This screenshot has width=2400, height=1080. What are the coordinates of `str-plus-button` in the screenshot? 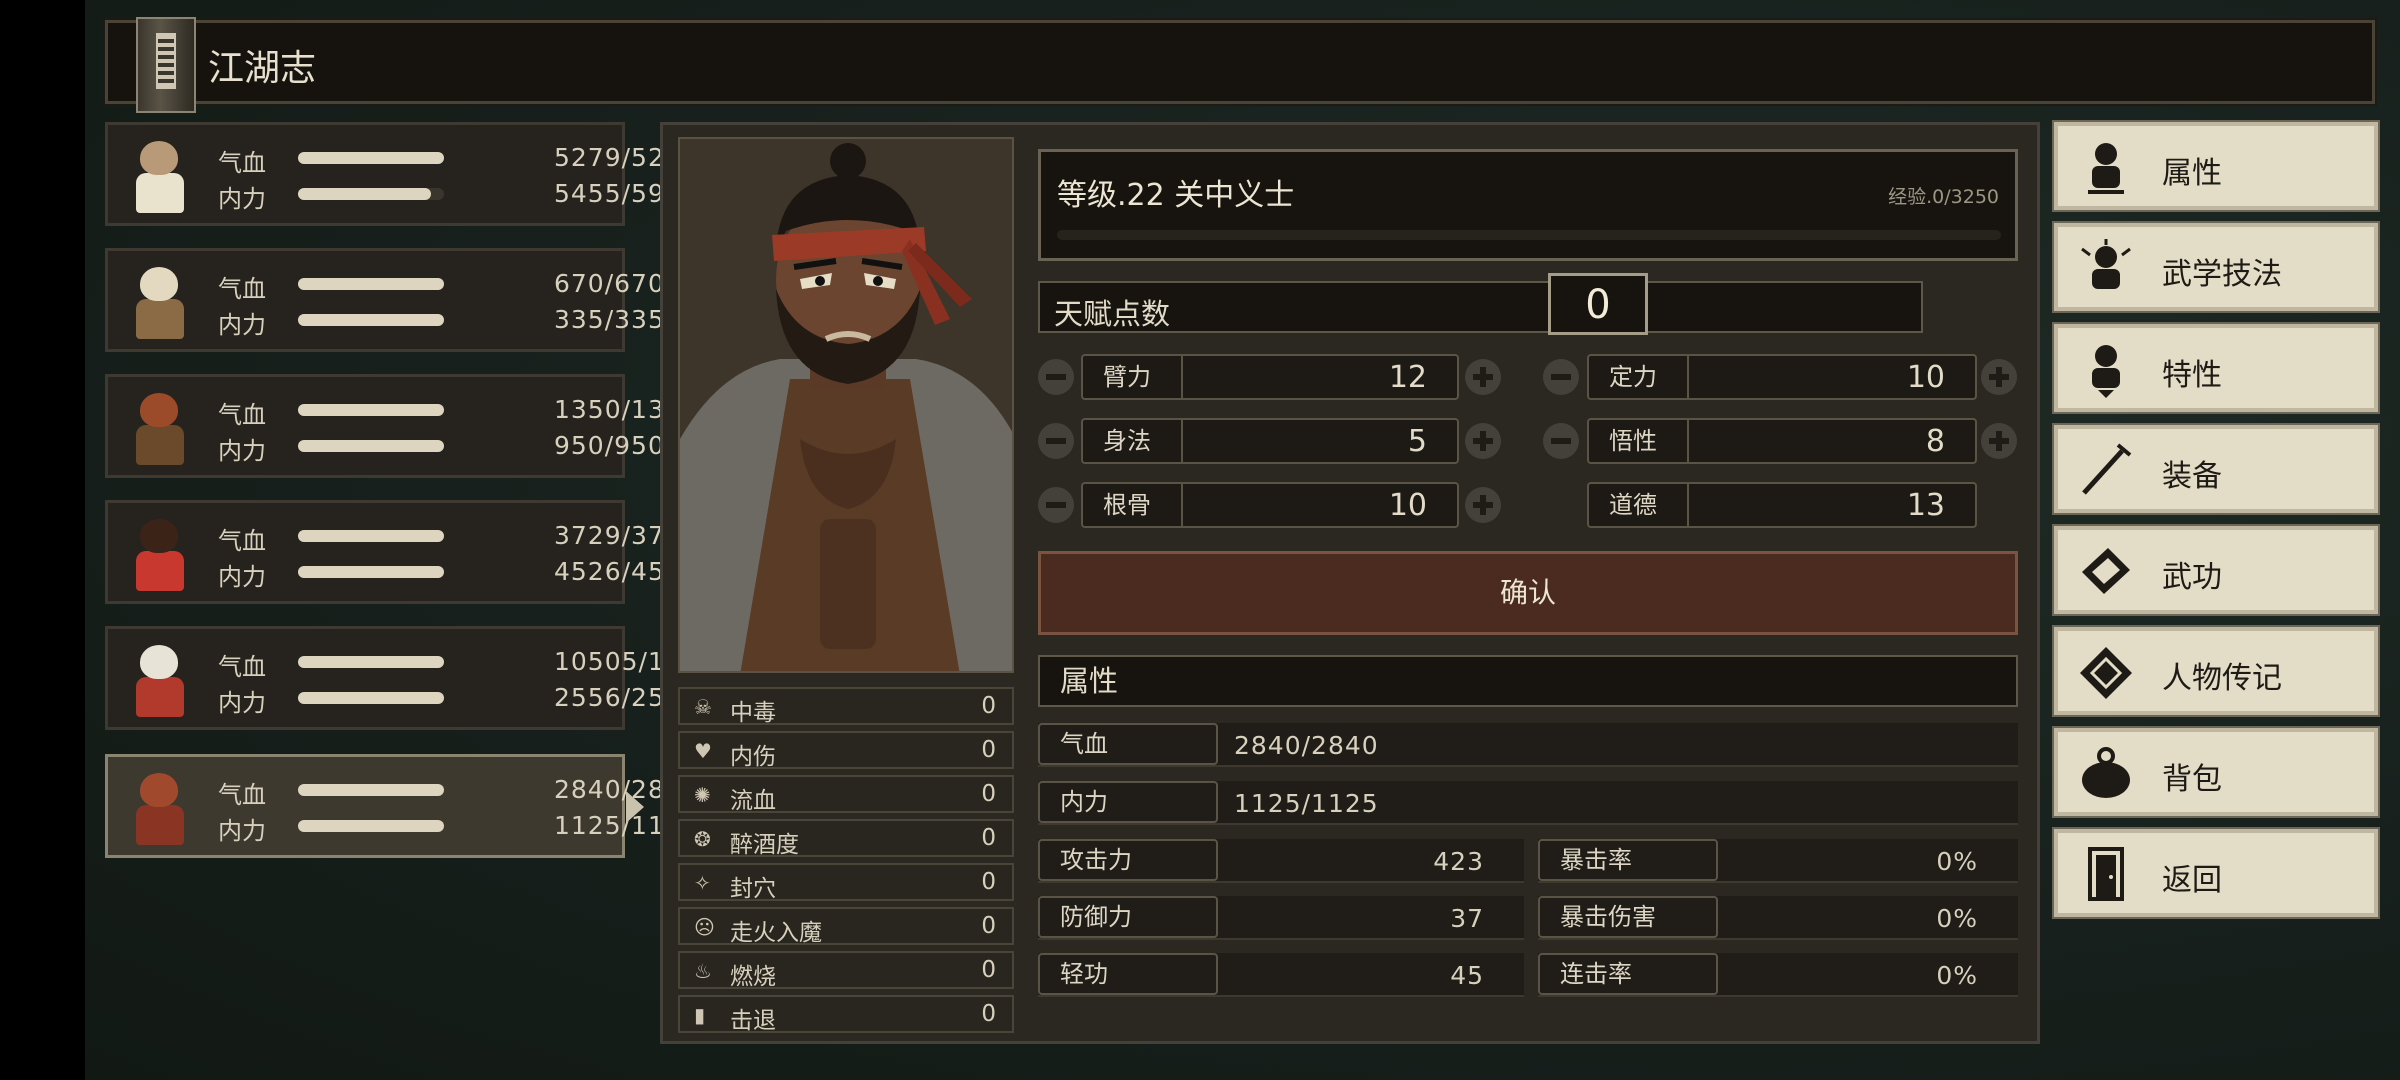 It's located at (1483, 377).